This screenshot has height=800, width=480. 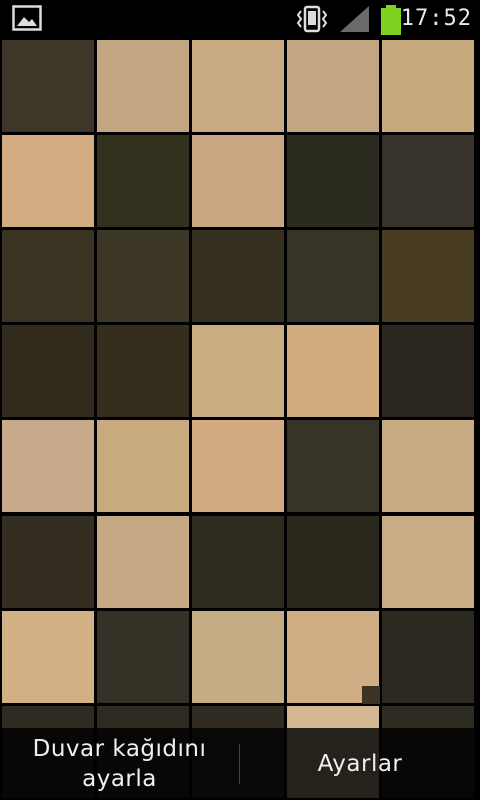 What do you see at coordinates (119, 749) in the screenshot?
I see `set-wallpaper-label-line1: Duvar kağıdını` at bounding box center [119, 749].